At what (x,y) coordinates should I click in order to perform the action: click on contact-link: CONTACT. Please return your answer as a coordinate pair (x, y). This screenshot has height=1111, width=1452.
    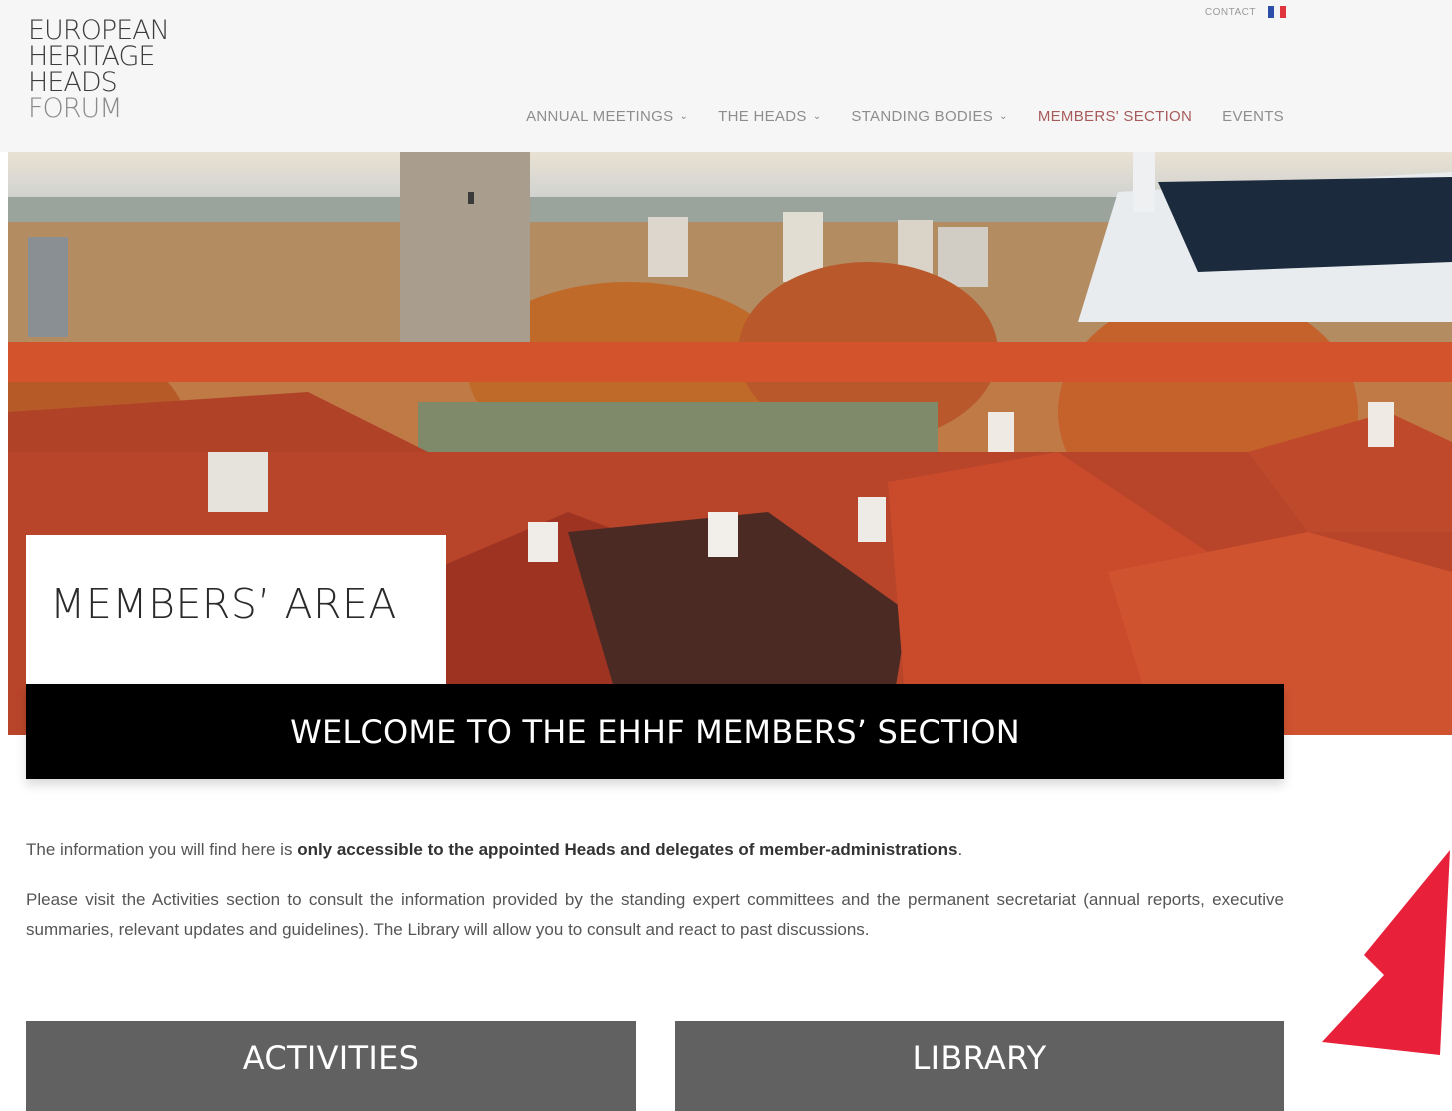
    Looking at the image, I should click on (1230, 12).